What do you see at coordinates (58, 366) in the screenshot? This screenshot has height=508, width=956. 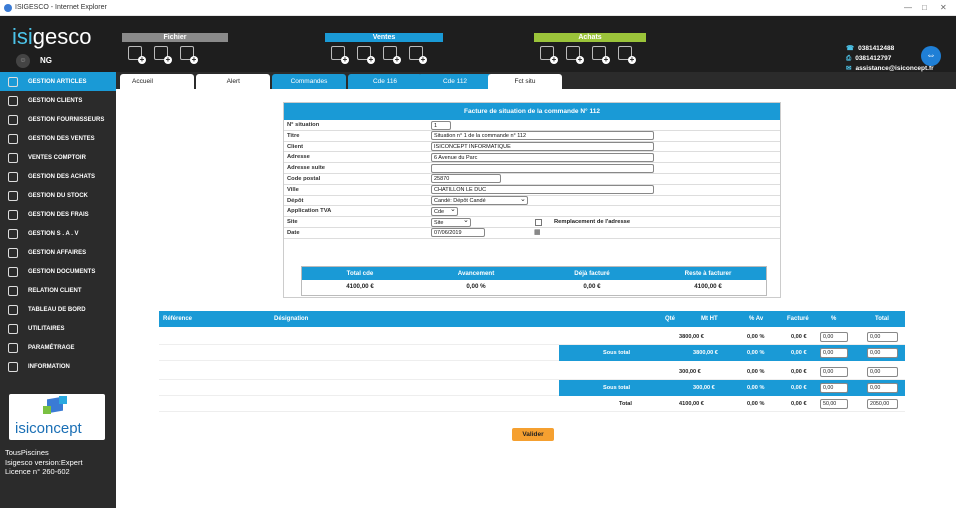 I see `sidebar-item-15: INFORMATION` at bounding box center [58, 366].